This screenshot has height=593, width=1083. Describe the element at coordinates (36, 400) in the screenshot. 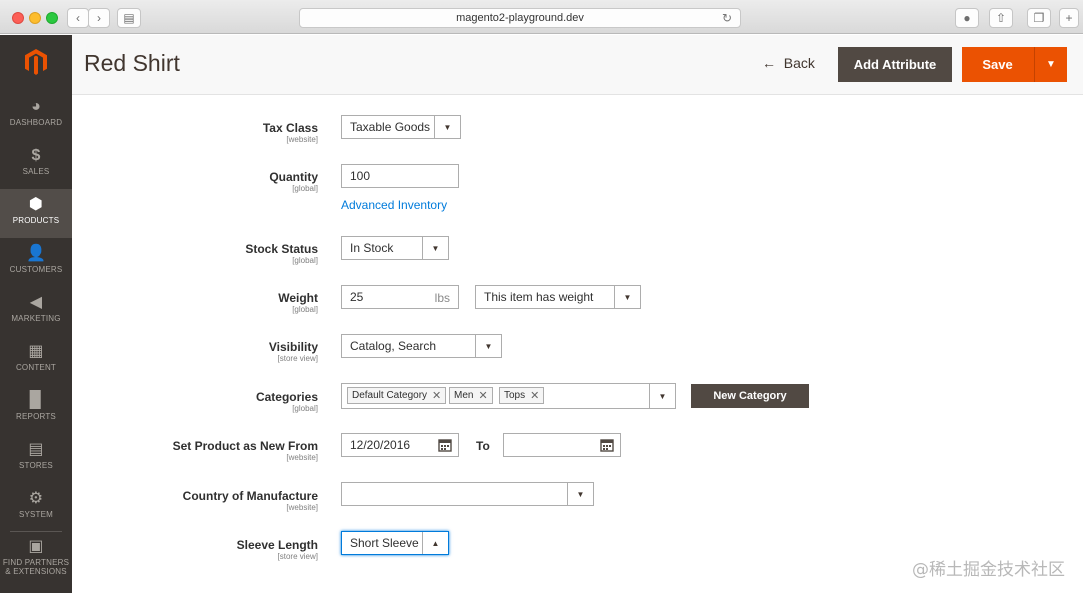

I see `bar-chart-icon: ▉` at that location.